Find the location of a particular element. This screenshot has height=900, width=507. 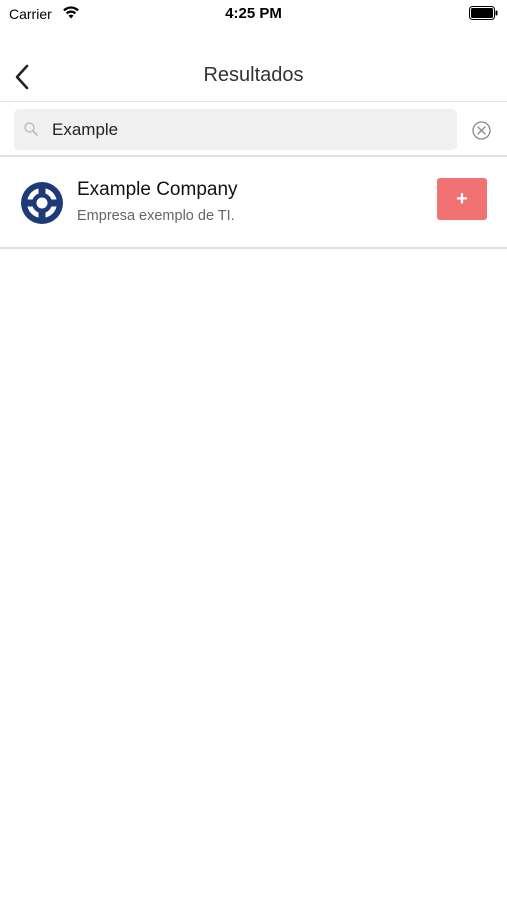

page-title: Resultados is located at coordinates (253, 75).